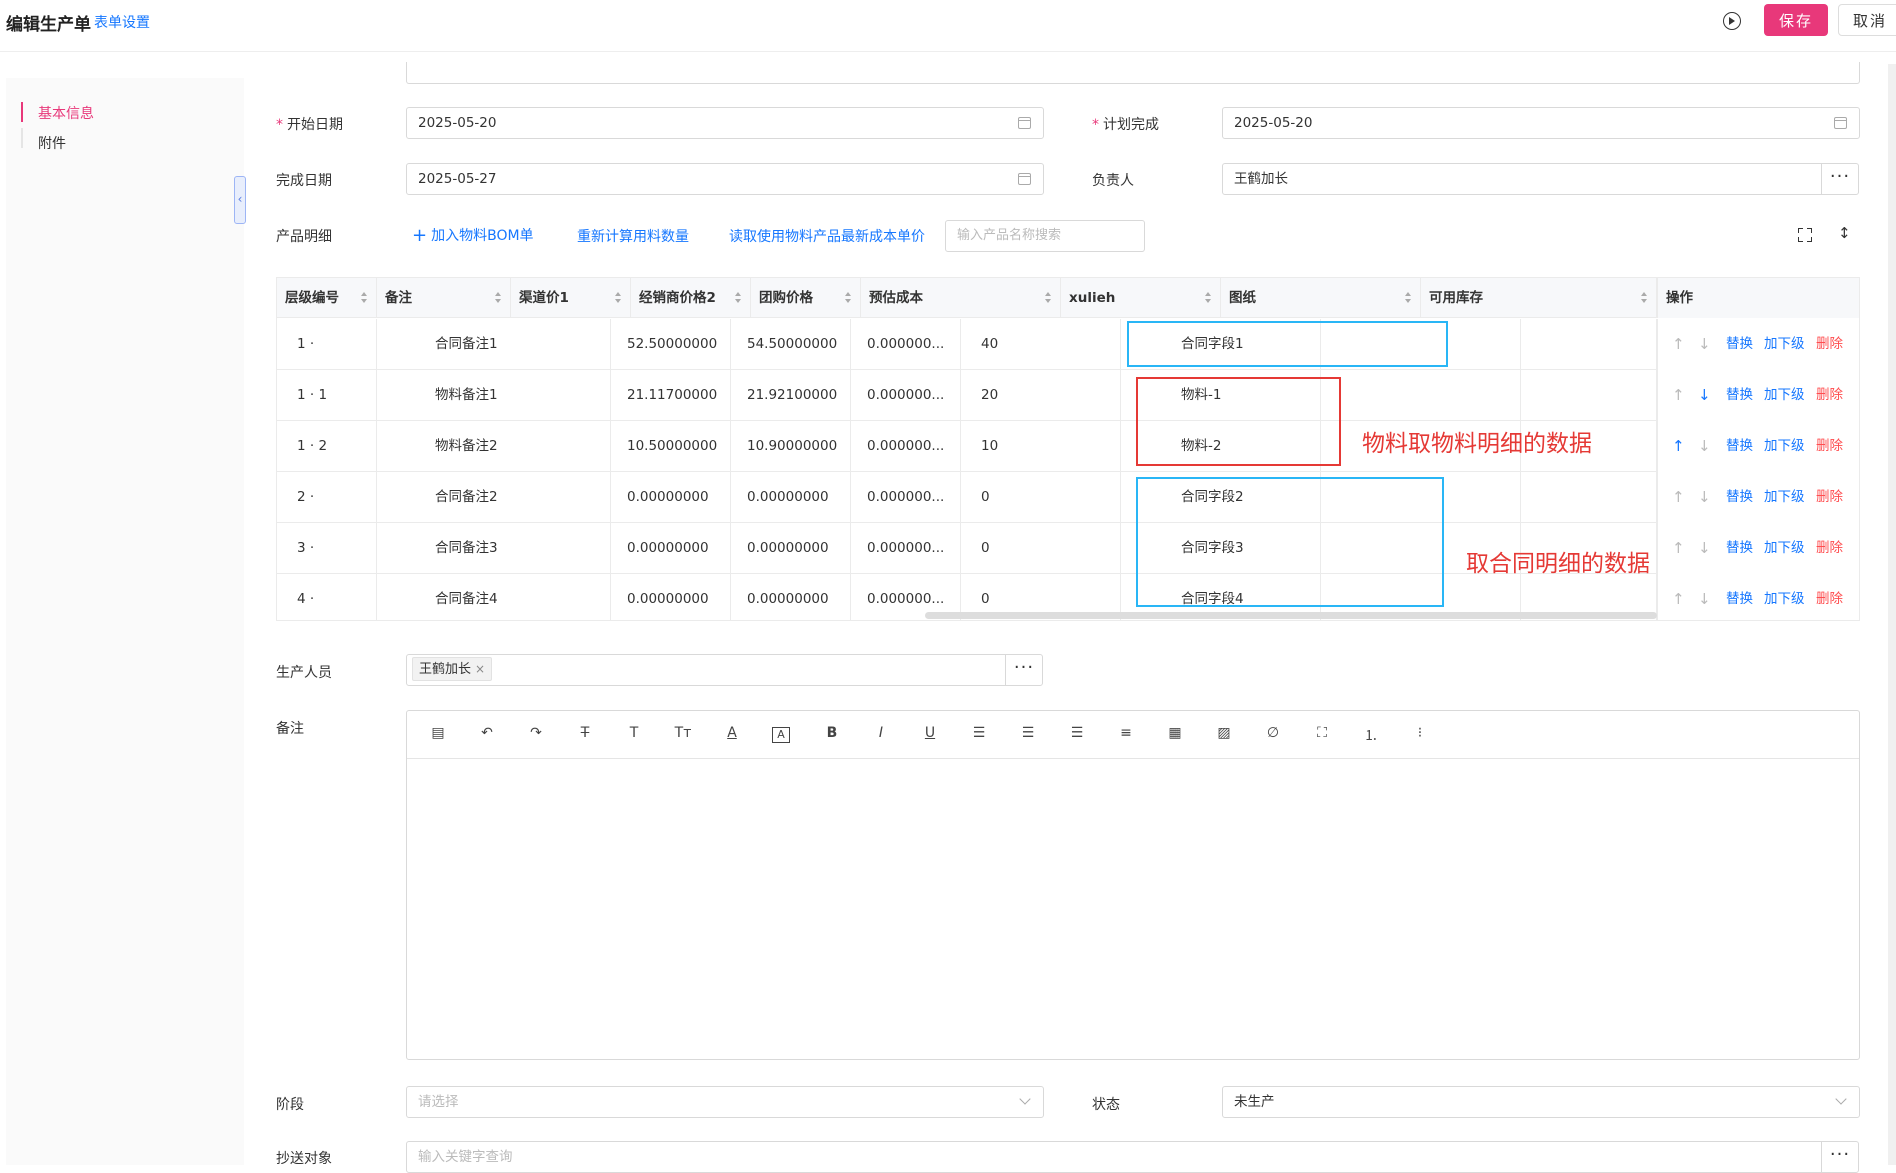 The width and height of the screenshot is (1896, 1173). I want to click on producer-picker-button: ···, so click(1024, 670).